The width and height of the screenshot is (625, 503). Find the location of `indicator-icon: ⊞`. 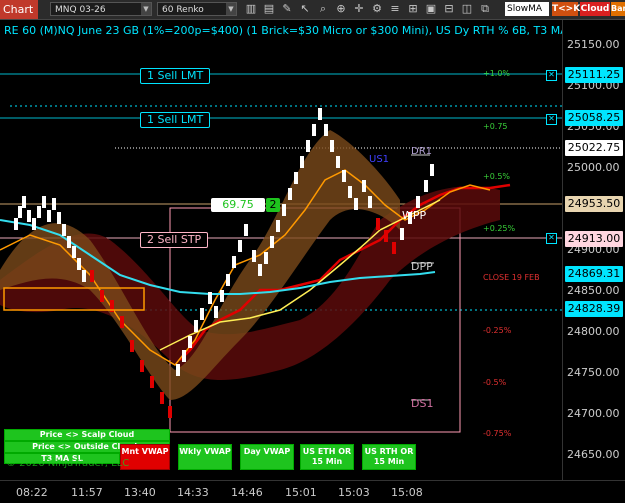

indicator-icon: ⊞ is located at coordinates (413, 9).